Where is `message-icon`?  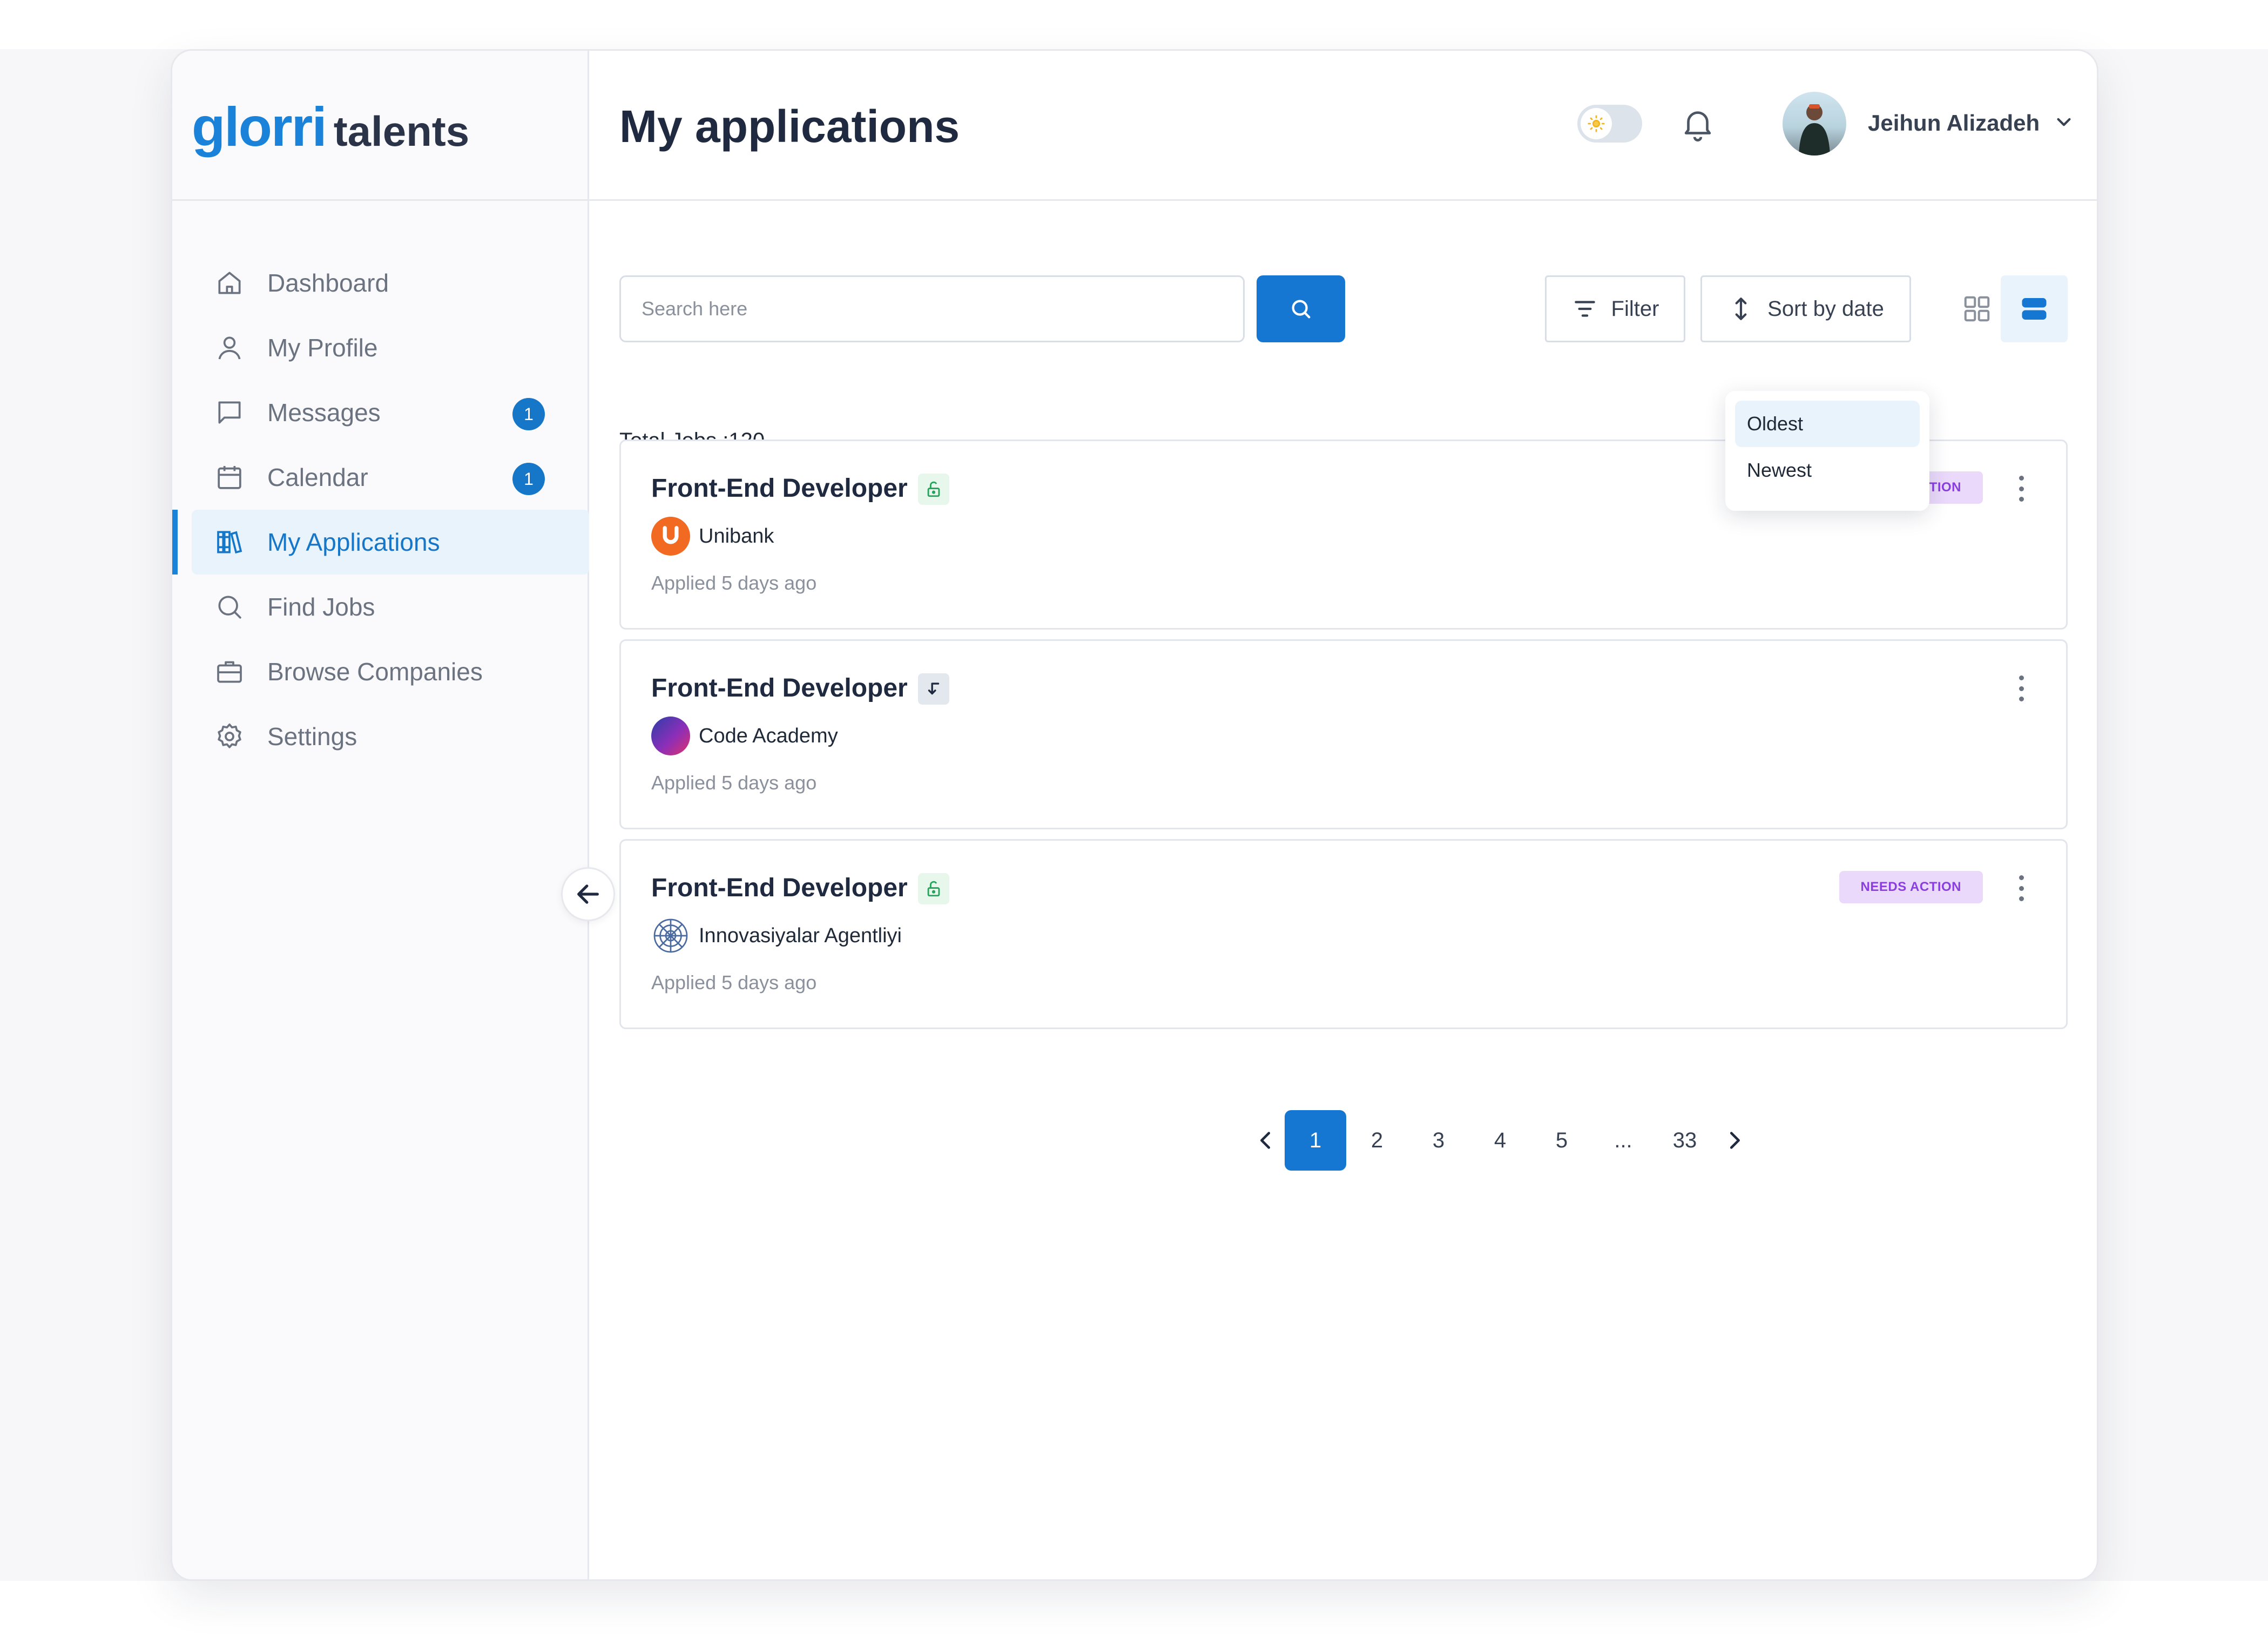
message-icon is located at coordinates (230, 412).